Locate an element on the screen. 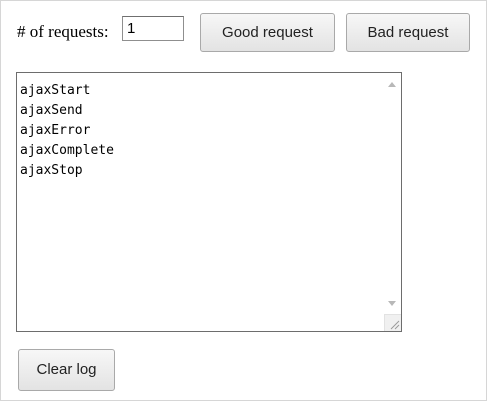 This screenshot has width=487, height=401. log-line: ajaxStart is located at coordinates (55, 90).